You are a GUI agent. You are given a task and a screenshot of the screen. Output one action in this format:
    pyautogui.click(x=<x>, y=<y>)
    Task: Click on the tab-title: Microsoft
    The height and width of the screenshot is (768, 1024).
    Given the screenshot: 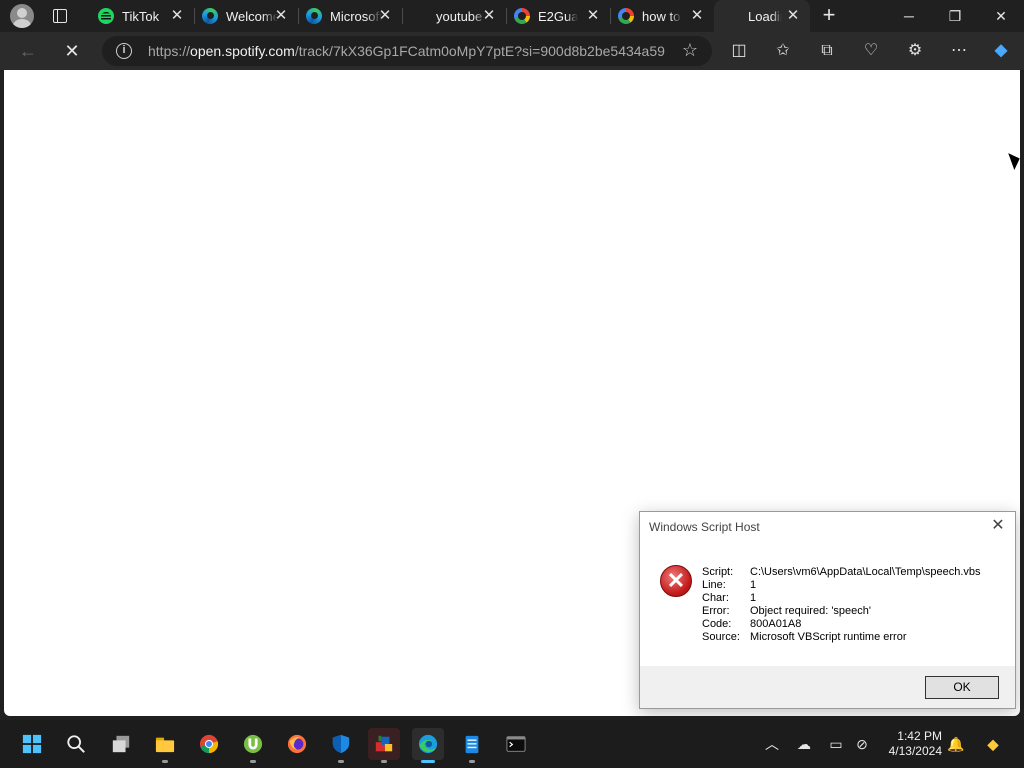 What is the action you would take?
    pyautogui.click(x=356, y=16)
    